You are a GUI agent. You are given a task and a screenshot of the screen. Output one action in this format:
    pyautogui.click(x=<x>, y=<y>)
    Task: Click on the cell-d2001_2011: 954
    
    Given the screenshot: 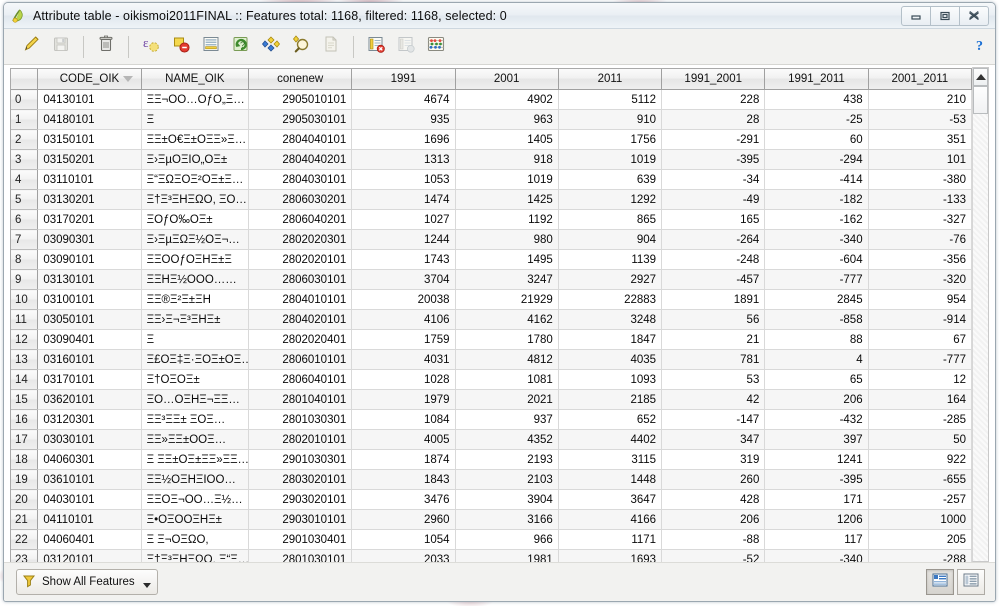 What is the action you would take?
    pyautogui.click(x=920, y=299)
    